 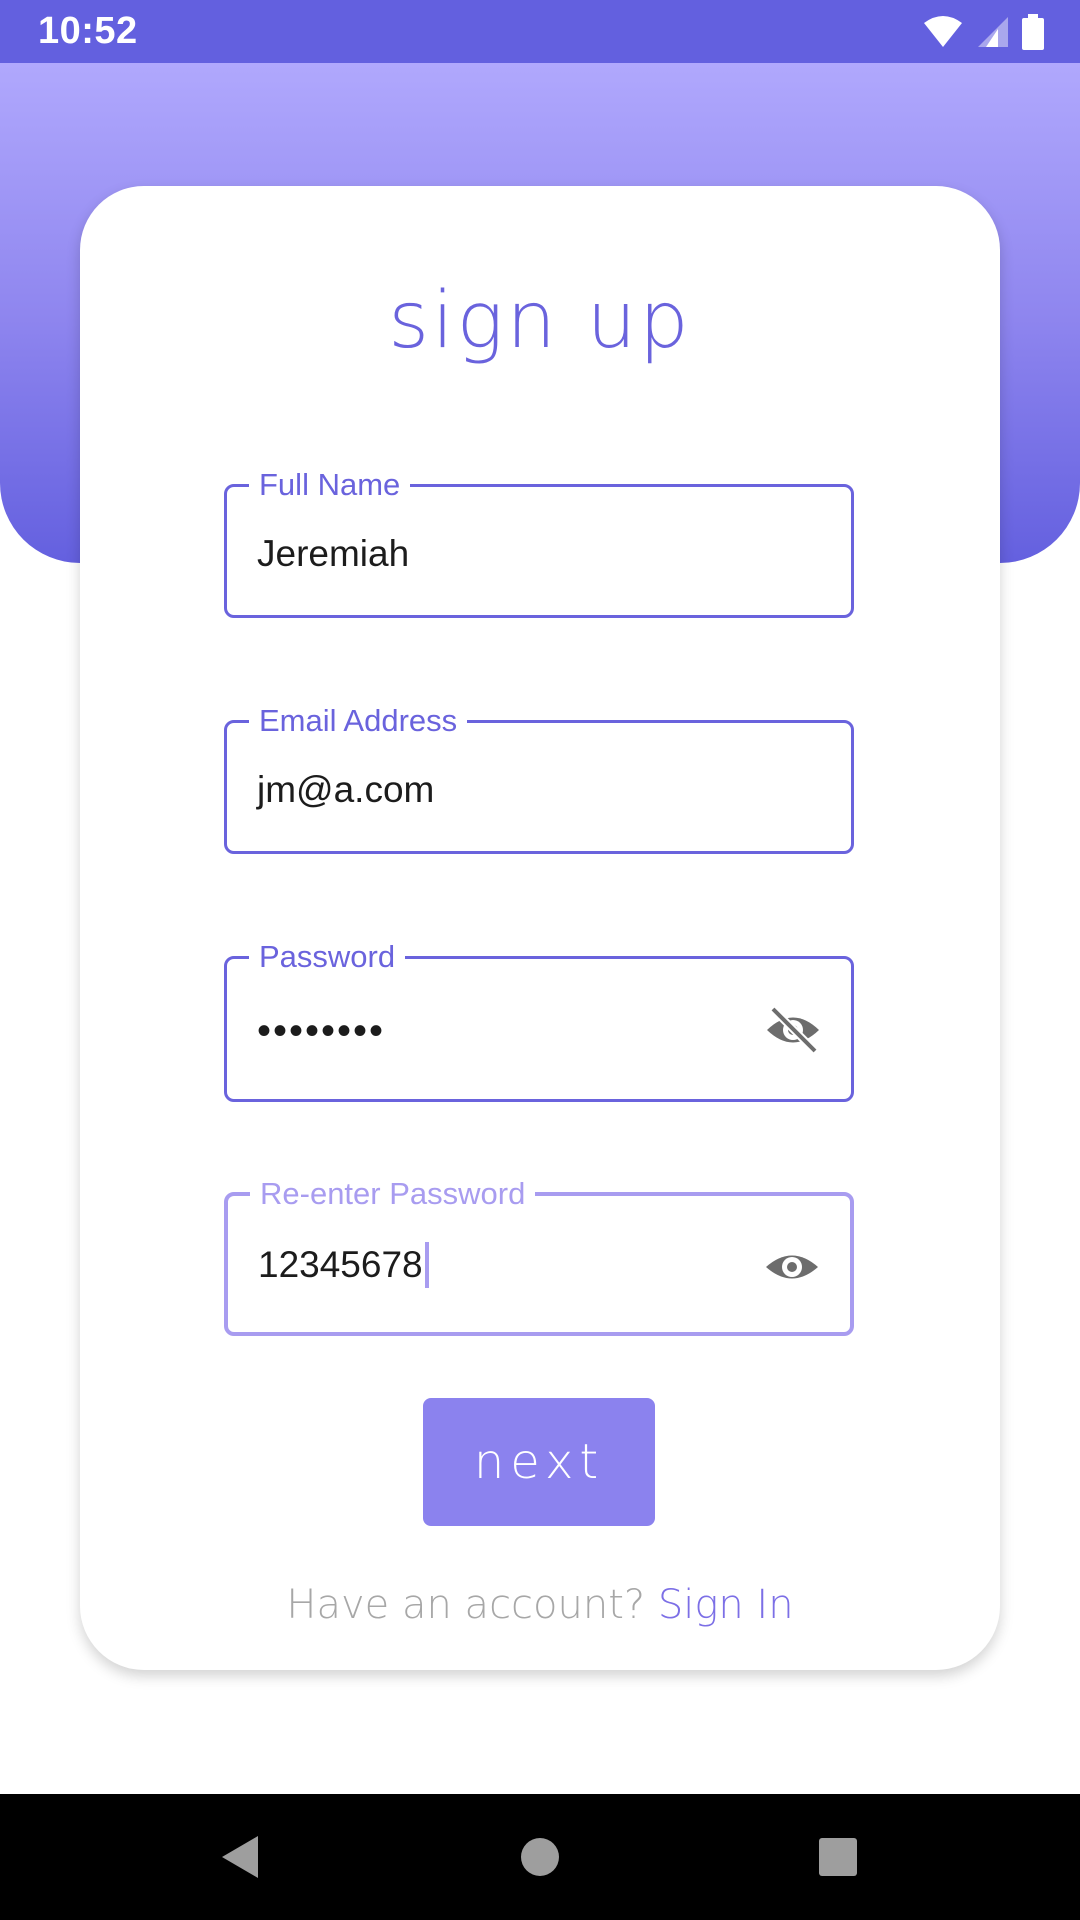 I want to click on sign-in-prompt: Have an account? Sign In, so click(x=540, y=1605).